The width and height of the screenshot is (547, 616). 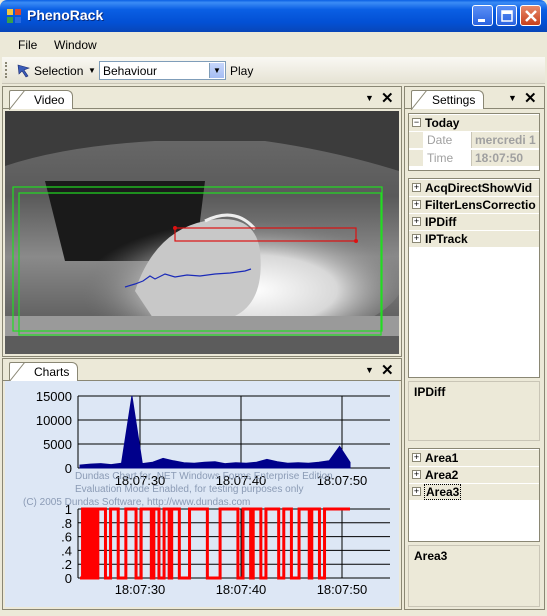 I want to click on tab-charts: Charts, so click(x=44, y=372).